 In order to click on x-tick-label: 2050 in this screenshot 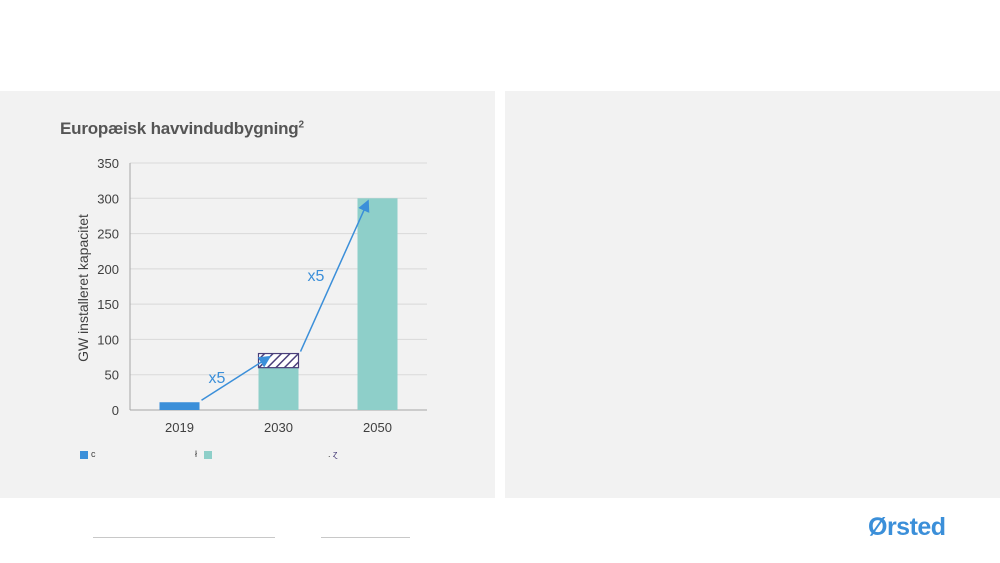, I will do `click(377, 427)`.